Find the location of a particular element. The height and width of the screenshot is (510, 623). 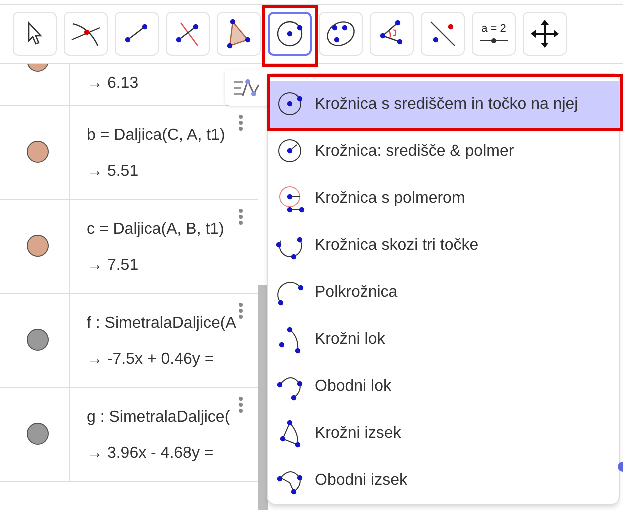

object-definition: c = Daljica(A, B, t1) is located at coordinates (155, 230).